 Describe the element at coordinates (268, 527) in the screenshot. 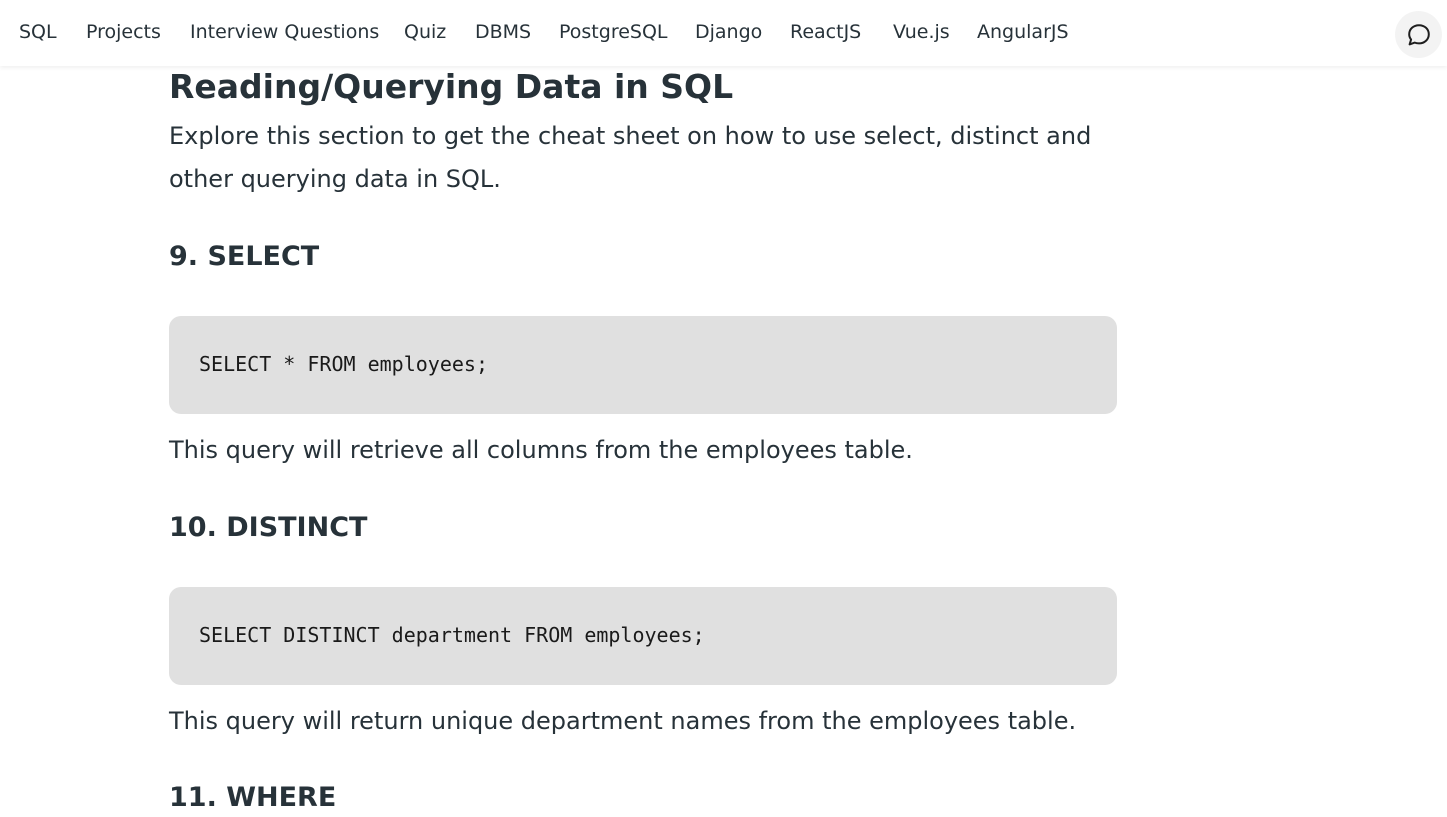

I see `heading-distinct: 10. DISTINCT` at that location.